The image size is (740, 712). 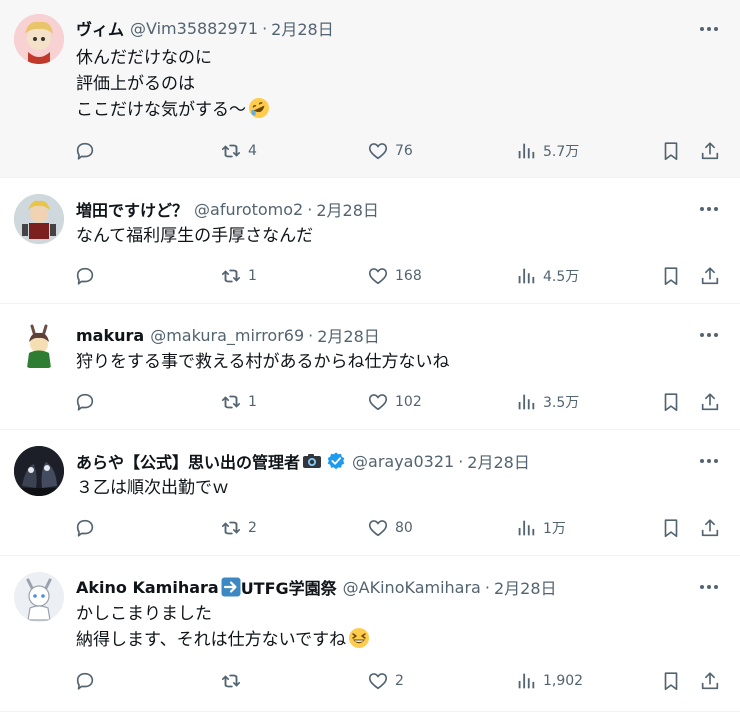 What do you see at coordinates (194, 28) in the screenshot?
I see `user-handle: @Vim35882971` at bounding box center [194, 28].